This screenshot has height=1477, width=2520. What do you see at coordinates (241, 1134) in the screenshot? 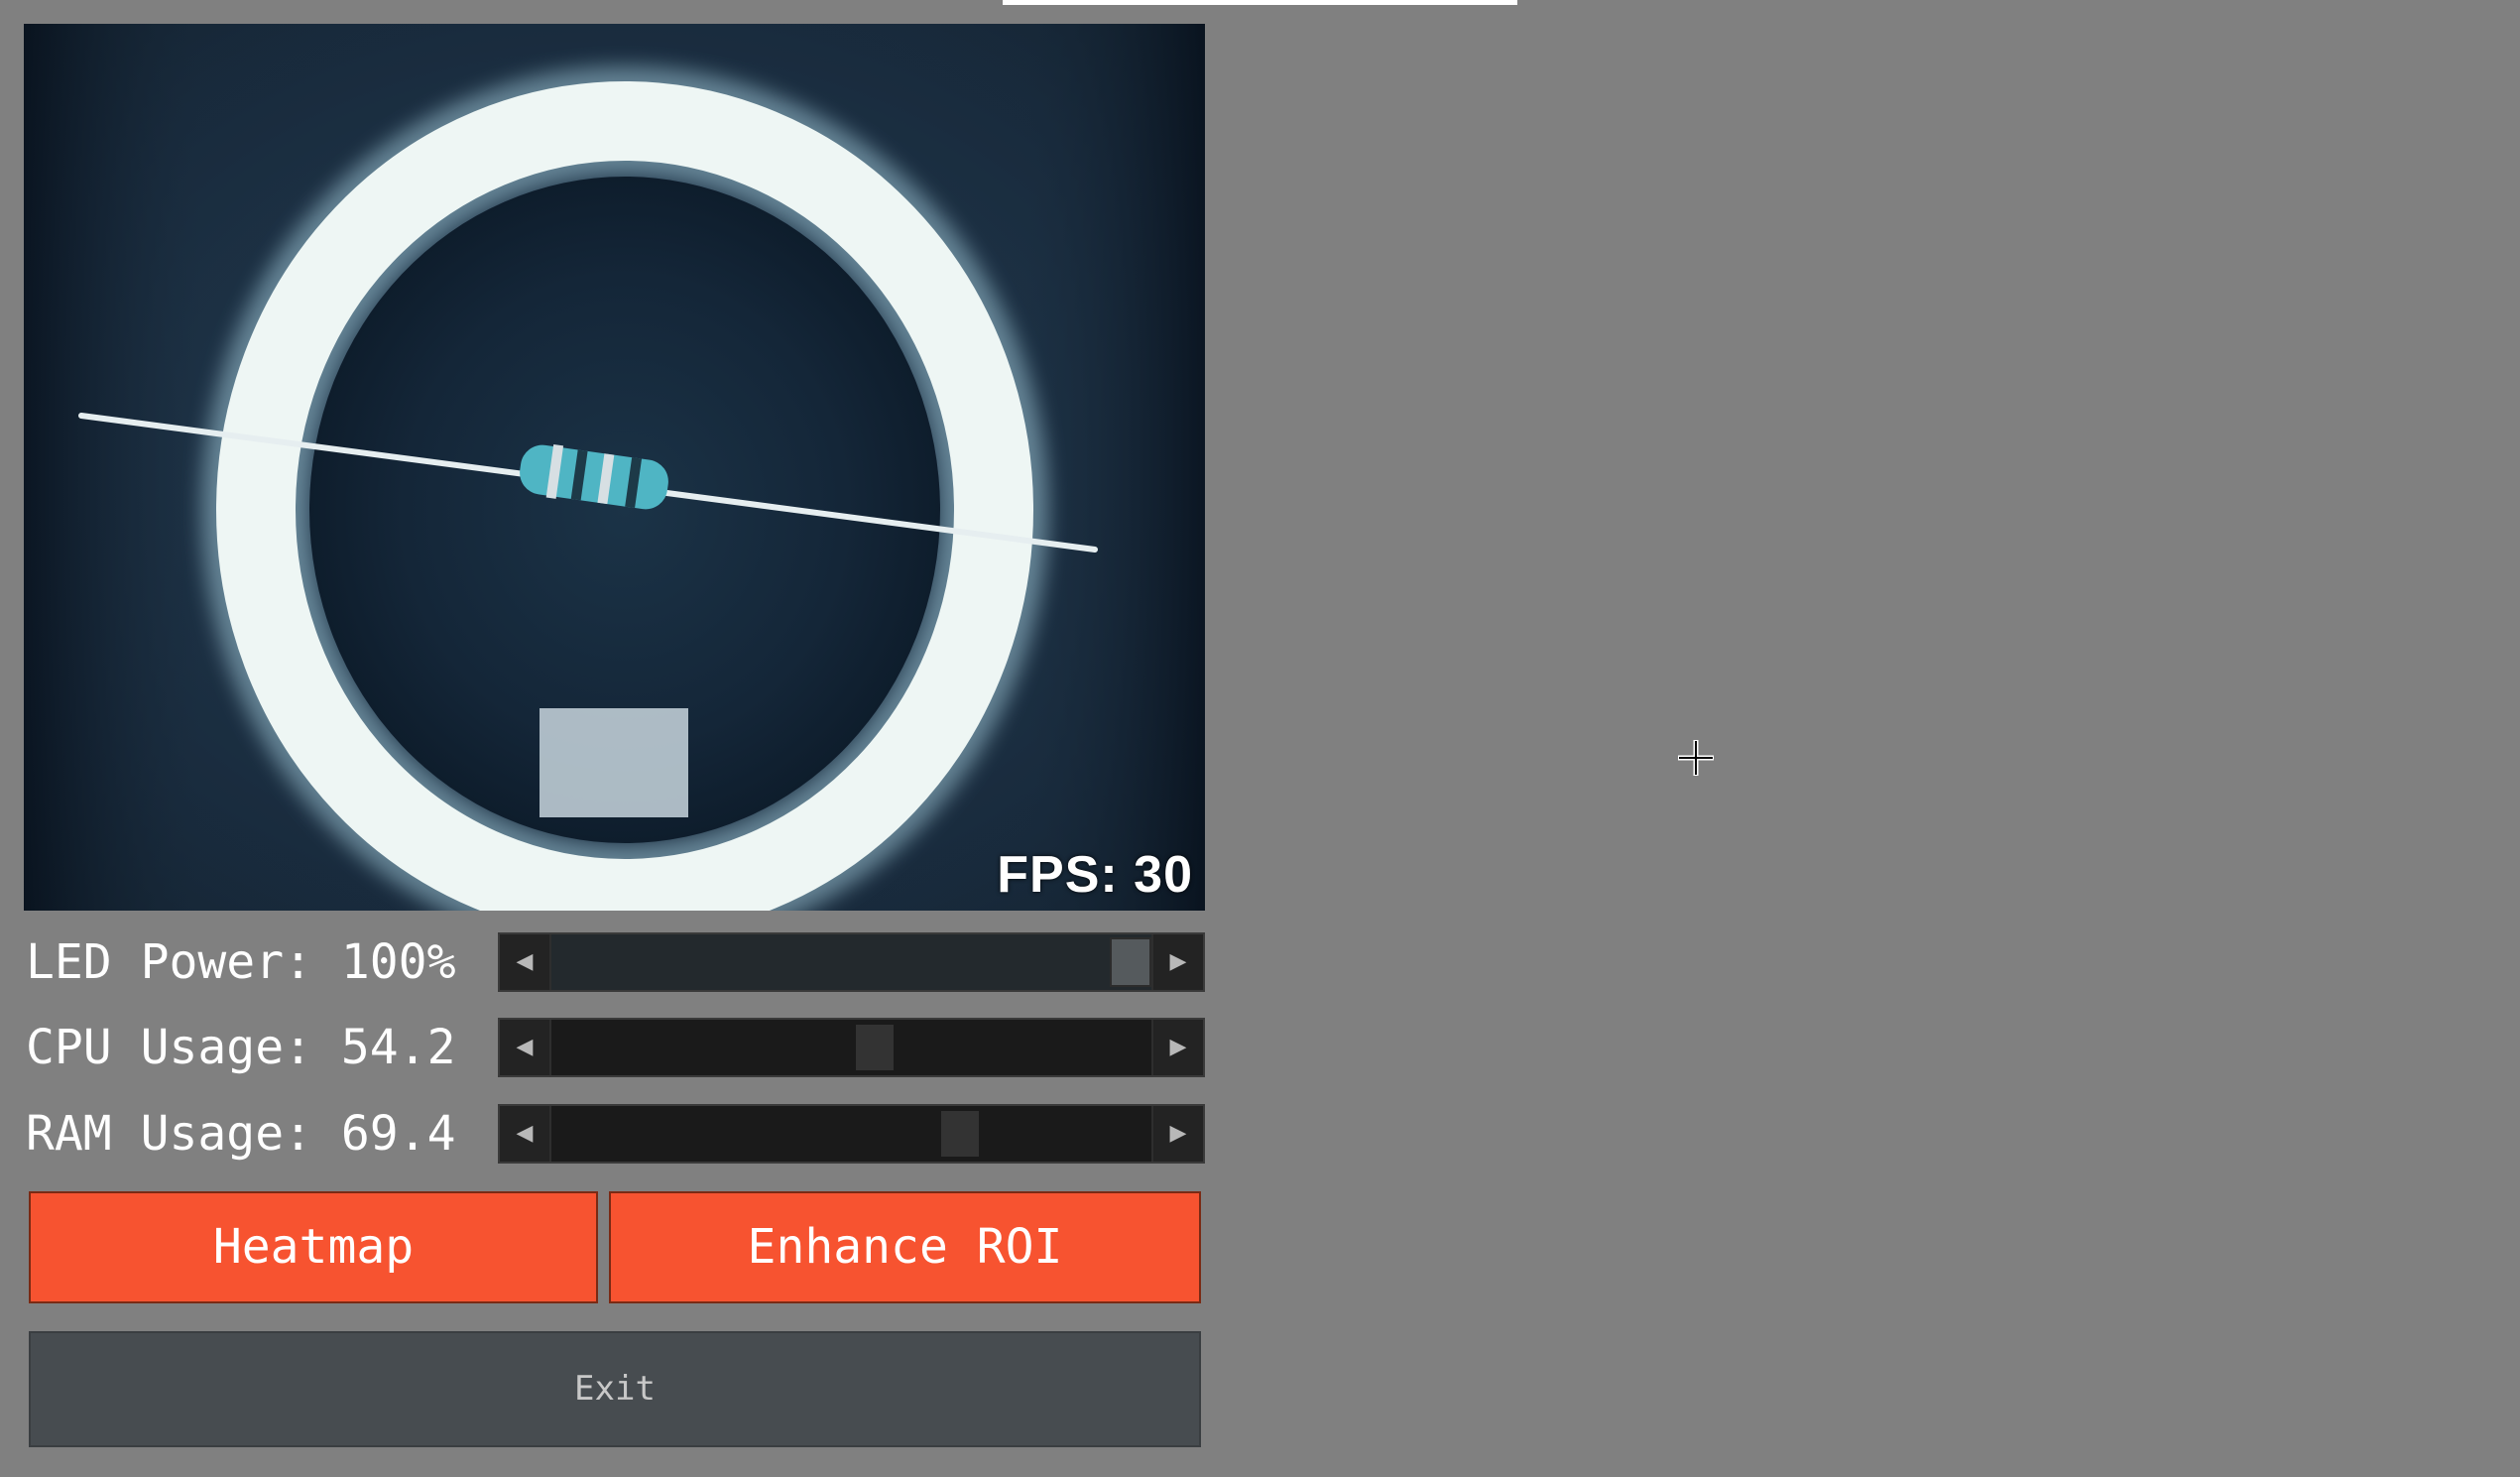
I see `ram-usage-label: RAM Usage: 69.4` at bounding box center [241, 1134].